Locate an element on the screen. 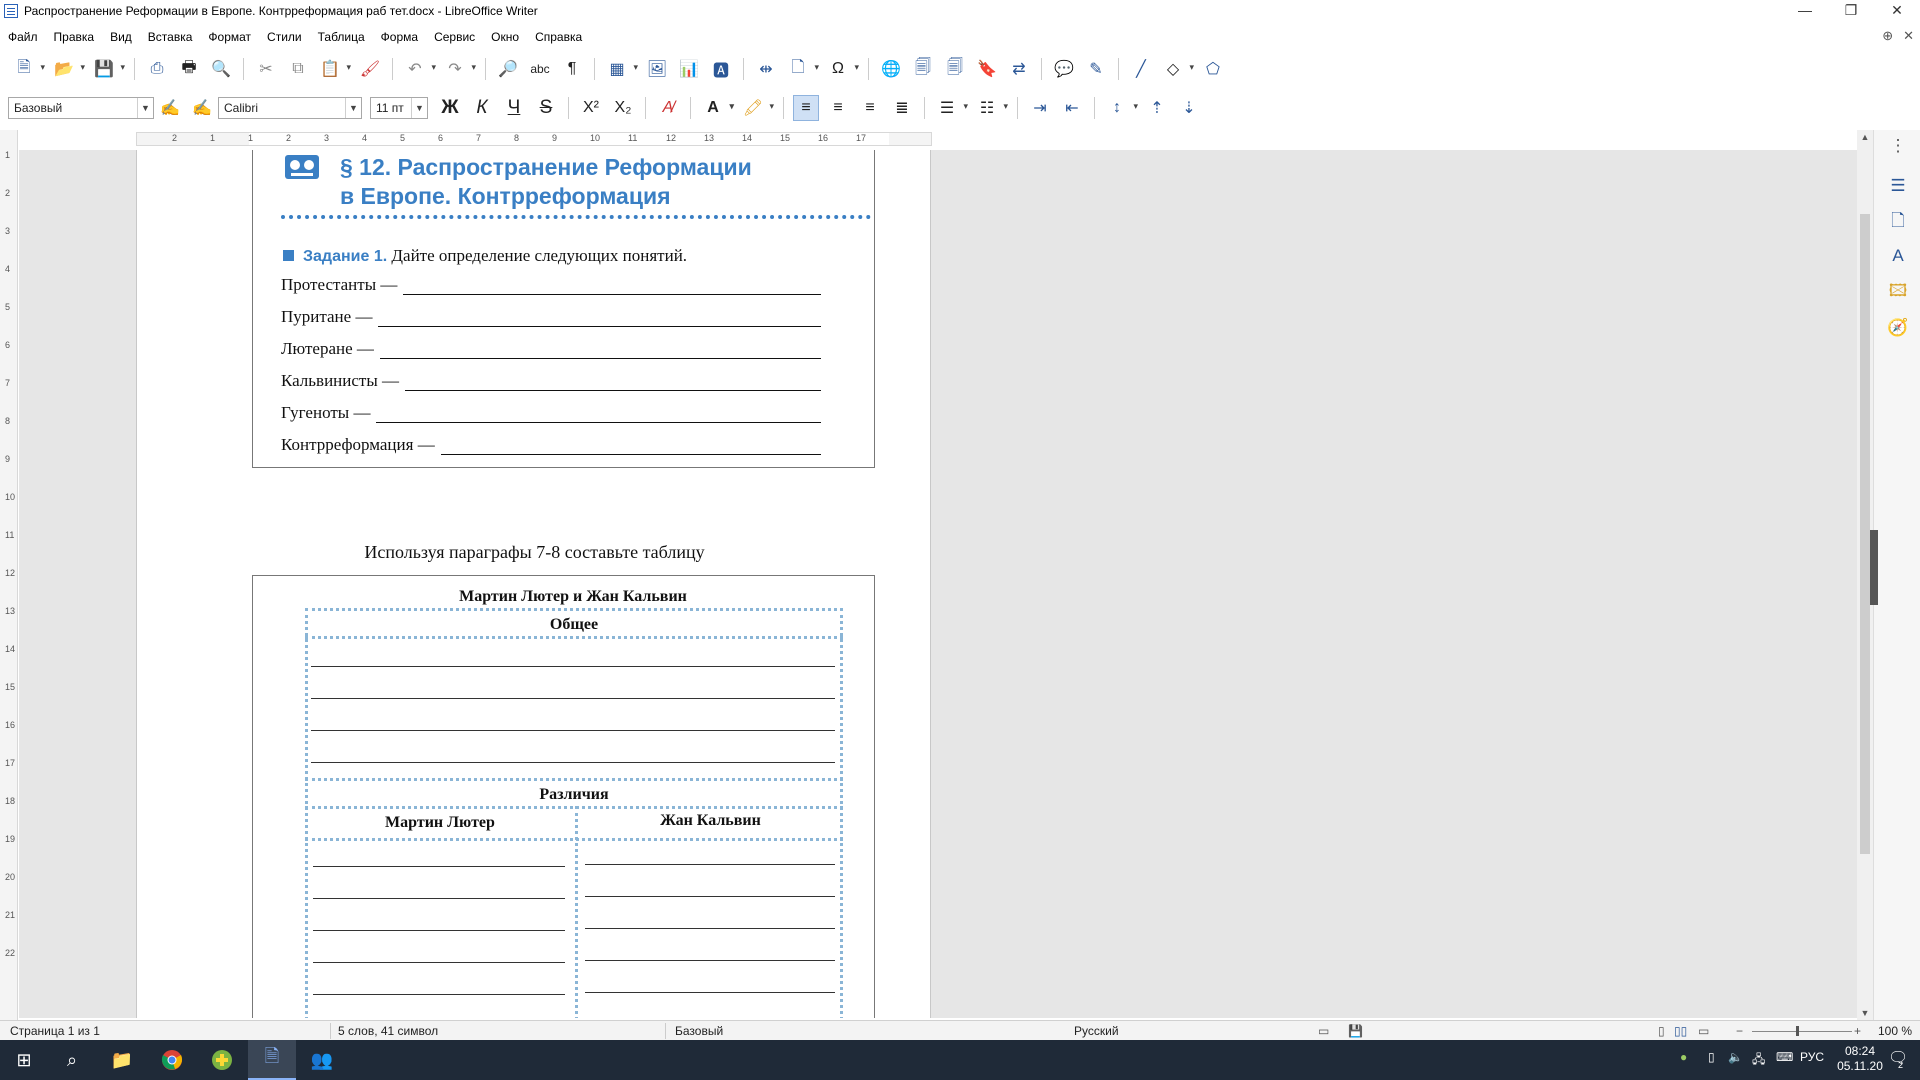  justify-icon: ≣ is located at coordinates (902, 108).